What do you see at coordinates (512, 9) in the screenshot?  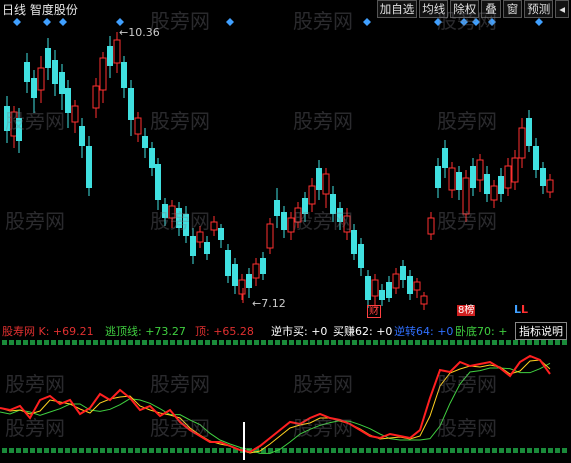 I see `window-button: 窗` at bounding box center [512, 9].